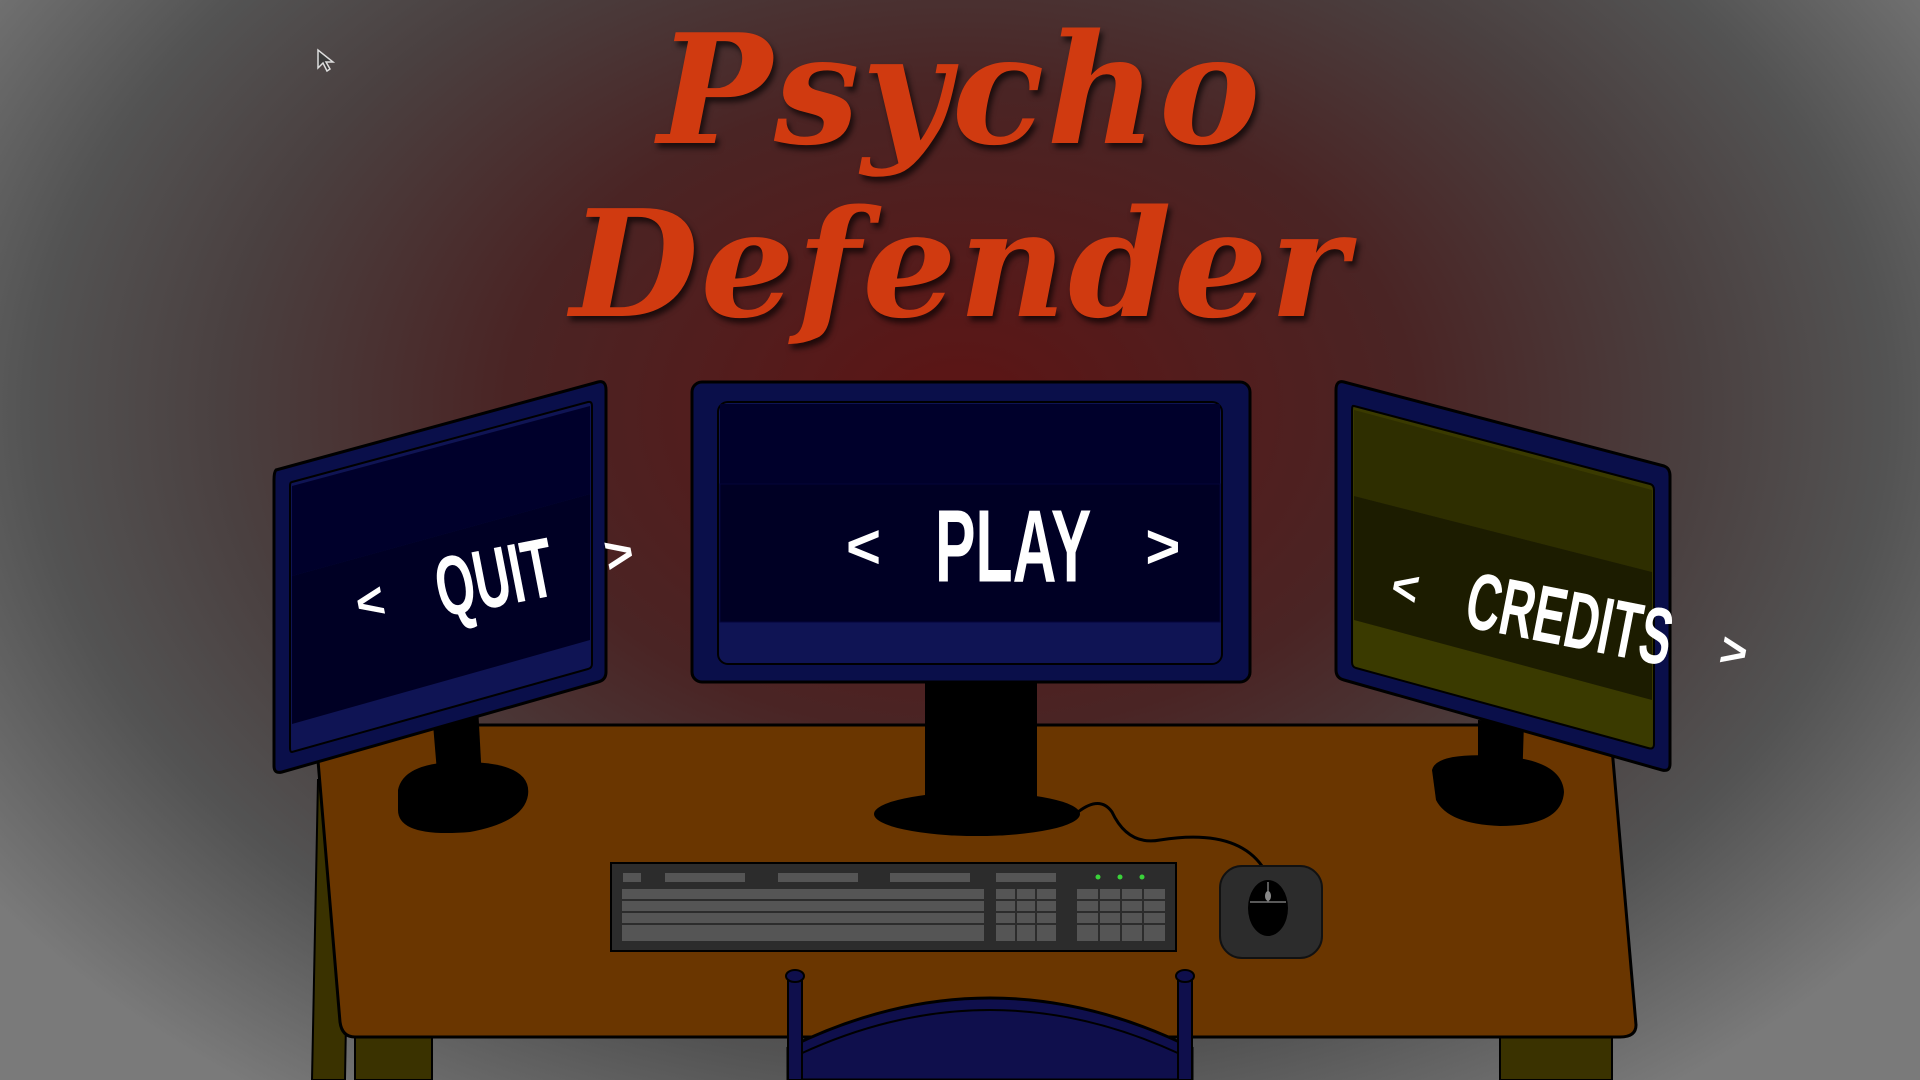 The image size is (1920, 1080). I want to click on game-title-line-1: Psycho, so click(960, 89).